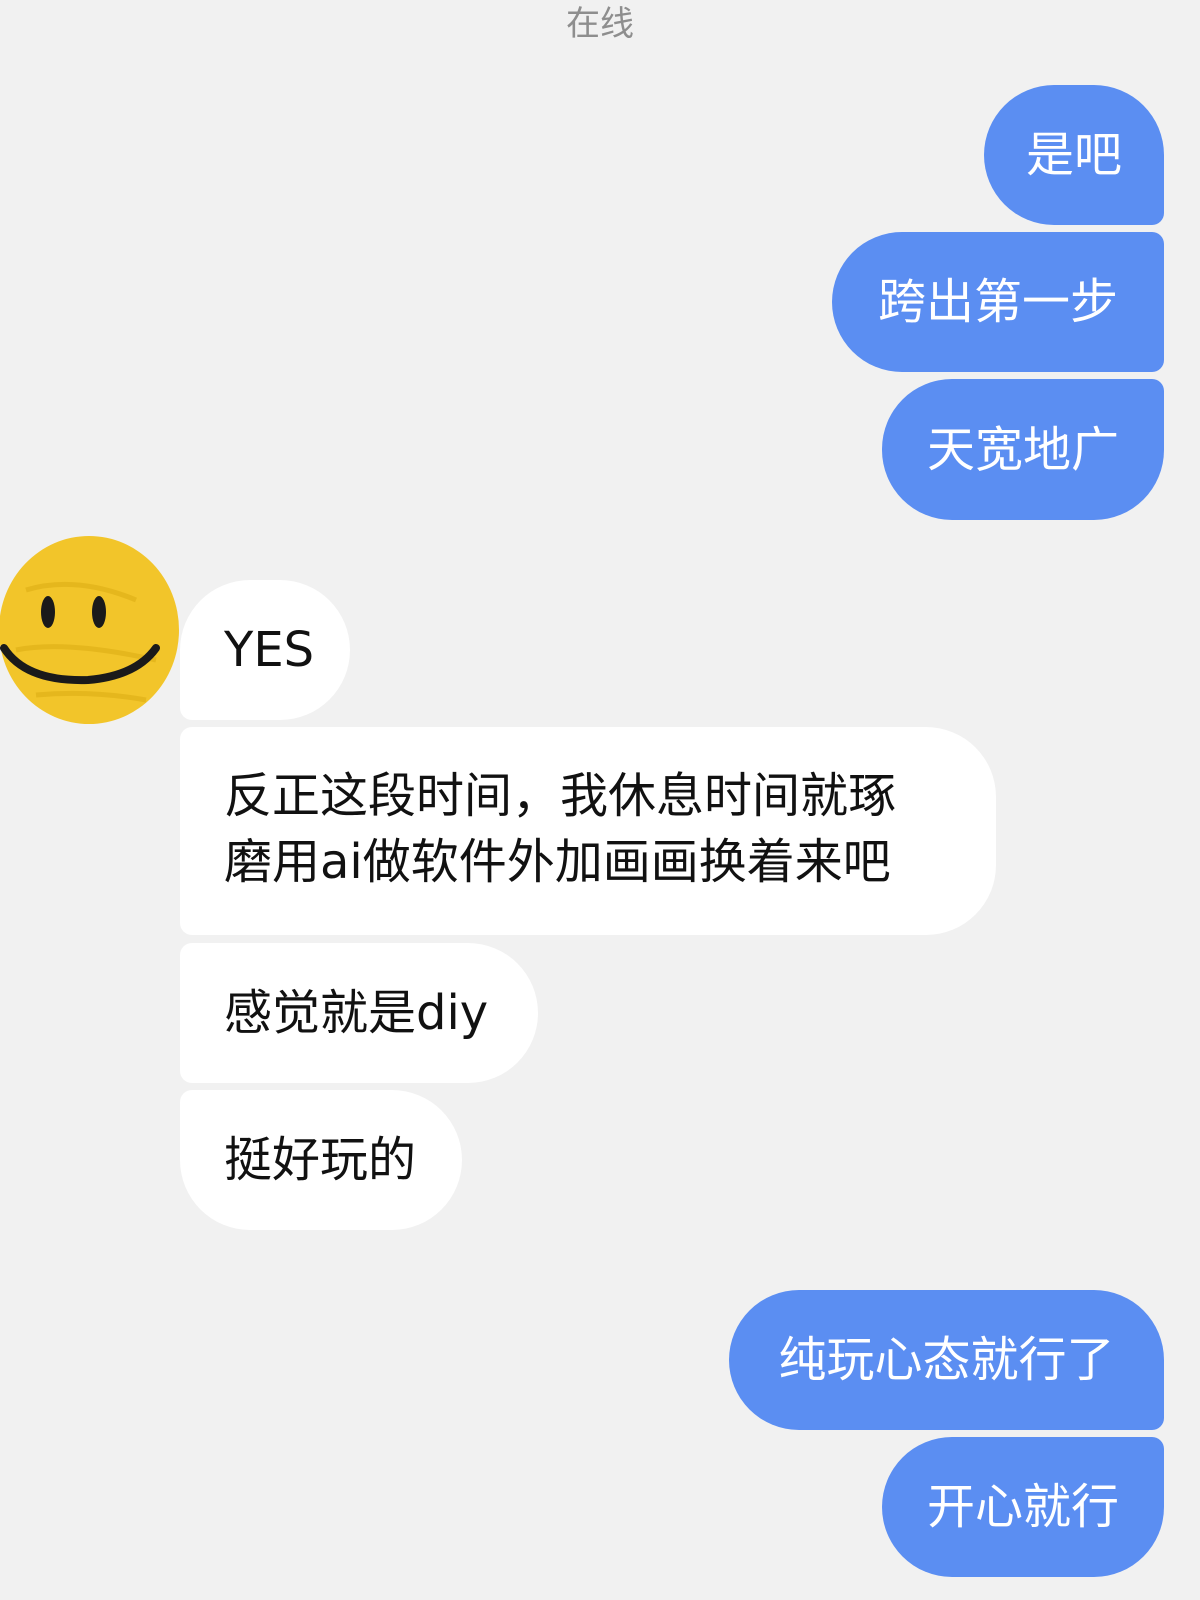 The image size is (1200, 1600). I want to click on message-text: 挺好玩的, so click(320, 1160).